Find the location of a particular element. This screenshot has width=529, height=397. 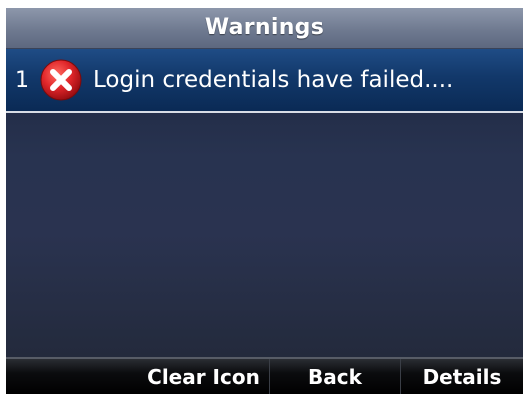

clear-icon-softkey: Clear Icon is located at coordinates (204, 376).